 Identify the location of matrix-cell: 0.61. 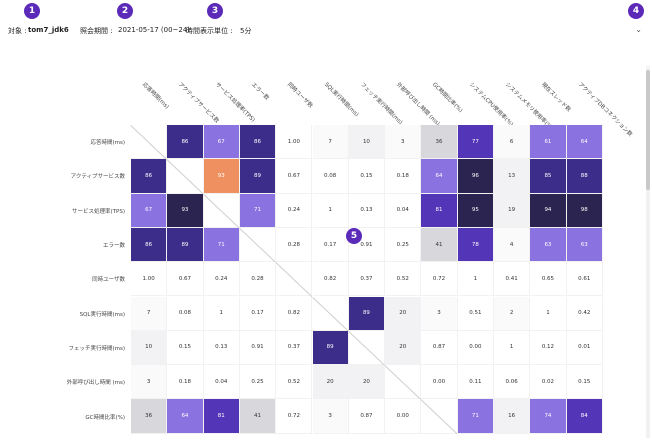
(584, 279).